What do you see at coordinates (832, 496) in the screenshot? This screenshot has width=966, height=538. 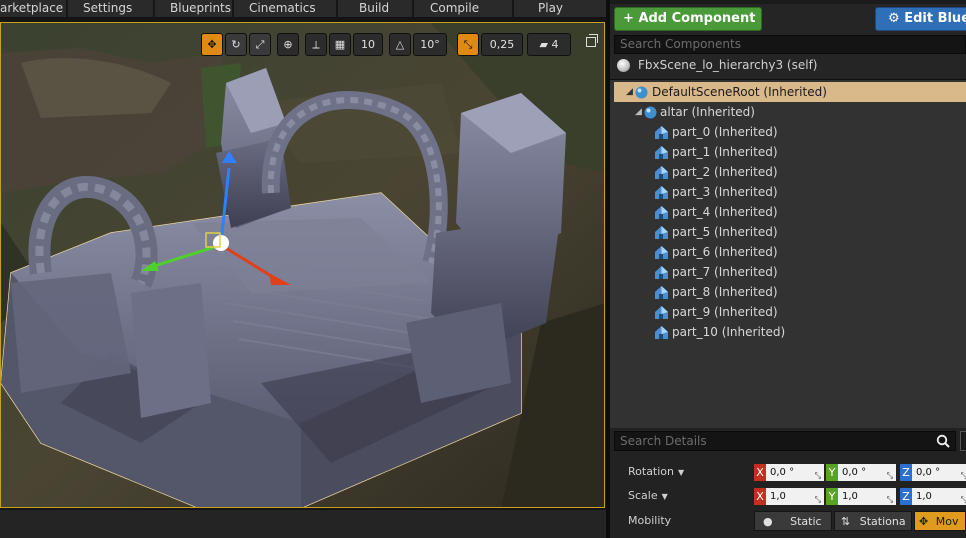 I see `y-axis-label: Y` at bounding box center [832, 496].